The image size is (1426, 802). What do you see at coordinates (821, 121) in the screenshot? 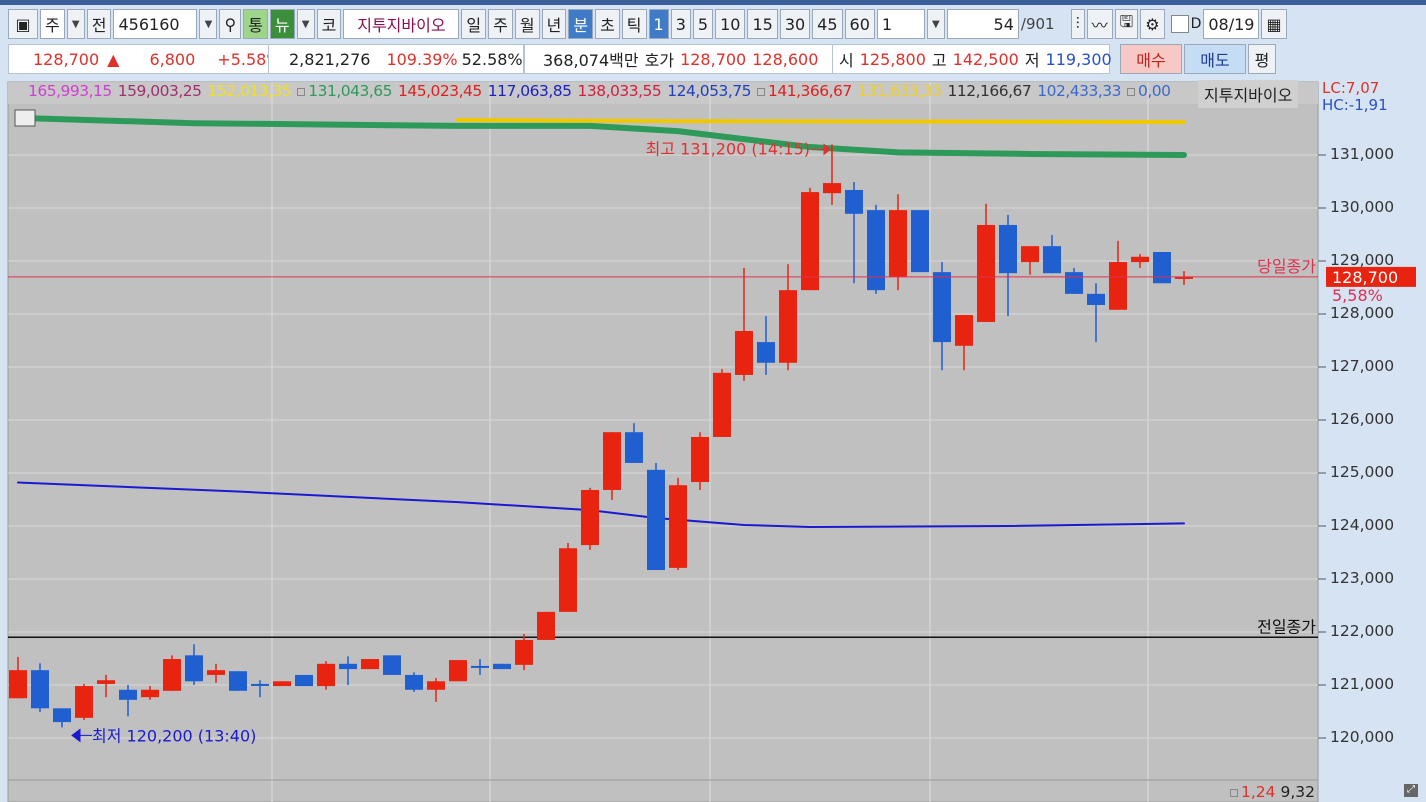
I see `moving-average-line` at bounding box center [821, 121].